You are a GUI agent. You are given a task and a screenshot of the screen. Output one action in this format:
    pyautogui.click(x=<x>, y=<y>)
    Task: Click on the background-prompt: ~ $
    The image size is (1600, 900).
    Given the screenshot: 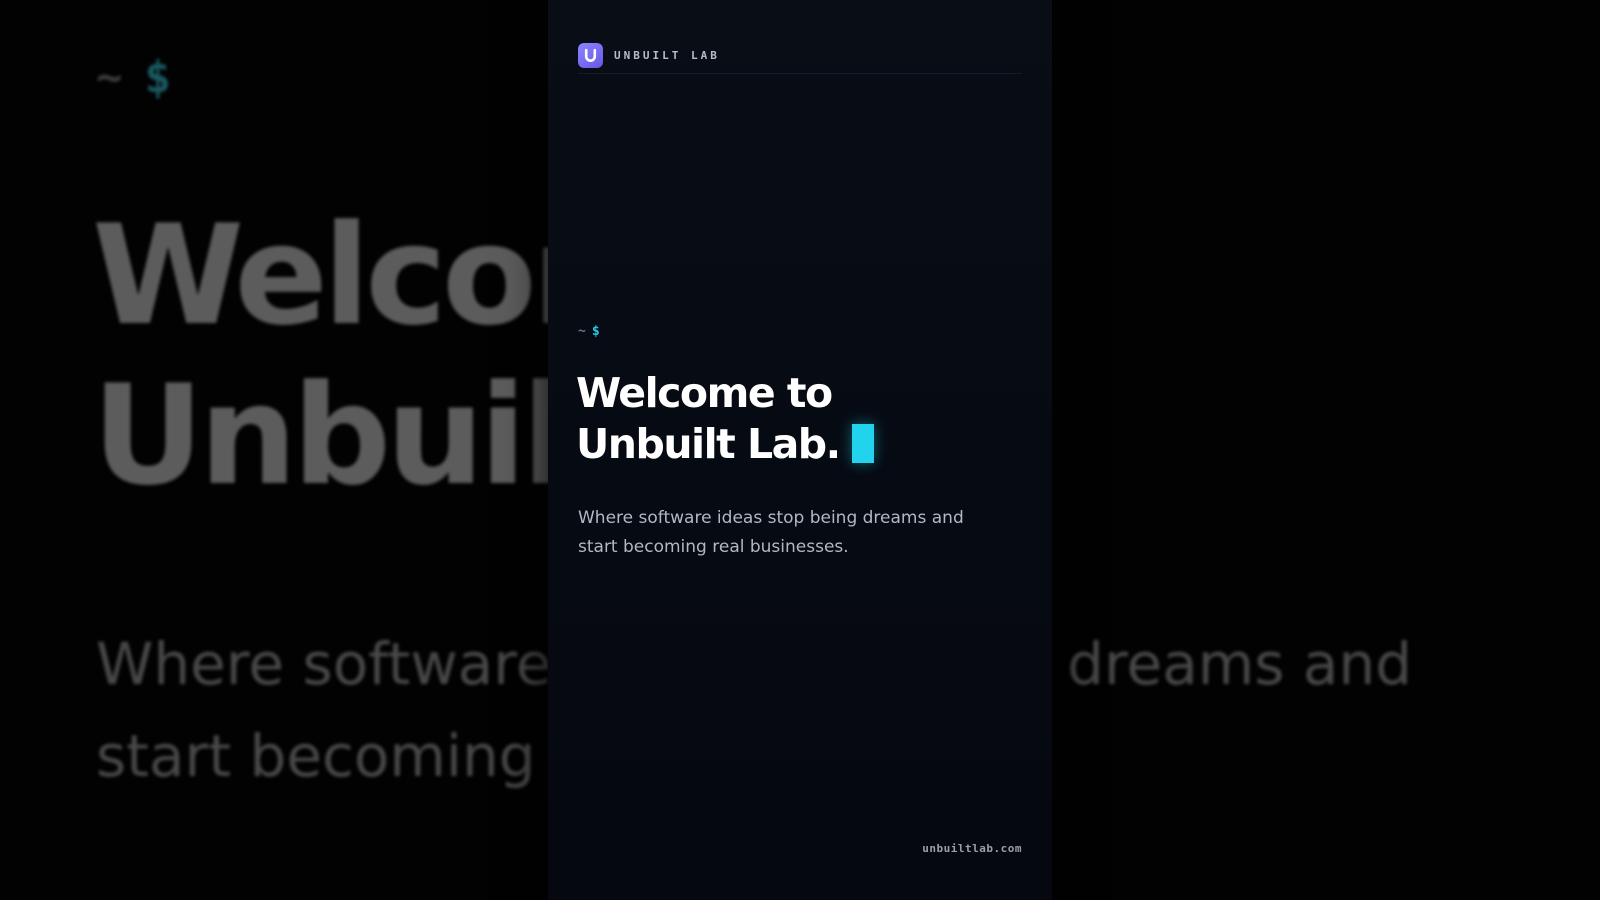 What is the action you would take?
    pyautogui.click(x=133, y=77)
    